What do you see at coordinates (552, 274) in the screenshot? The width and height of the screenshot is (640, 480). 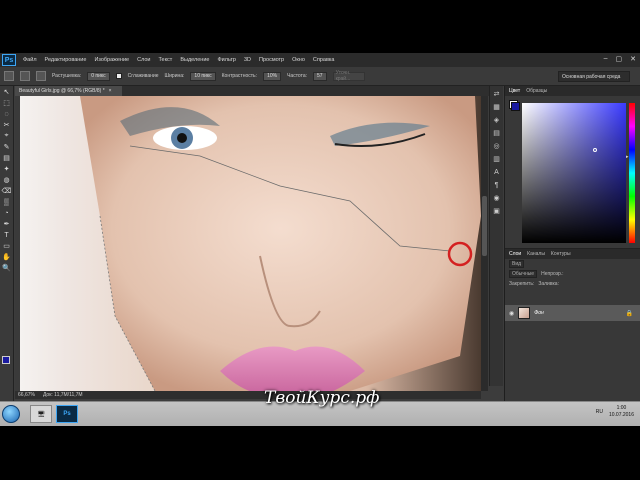 I see `opacity-label: Непрозр.:` at bounding box center [552, 274].